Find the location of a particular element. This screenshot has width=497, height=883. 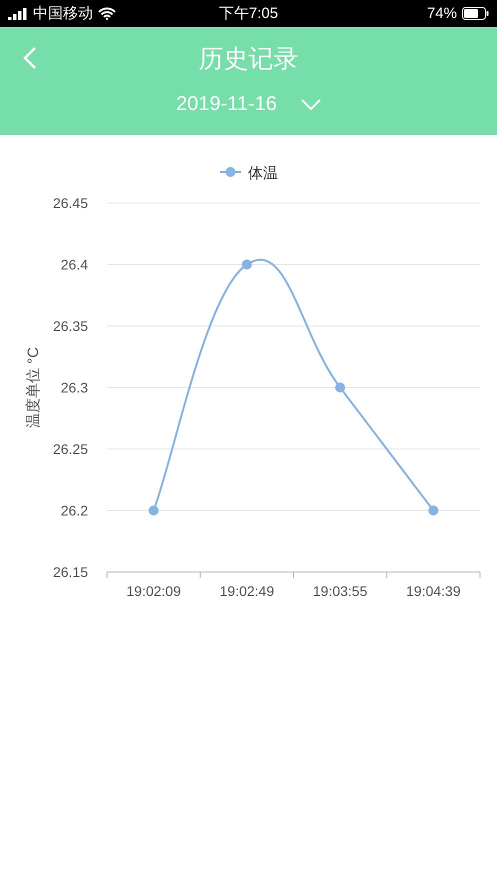

y-tick-label: 26.3 is located at coordinates (74, 388).